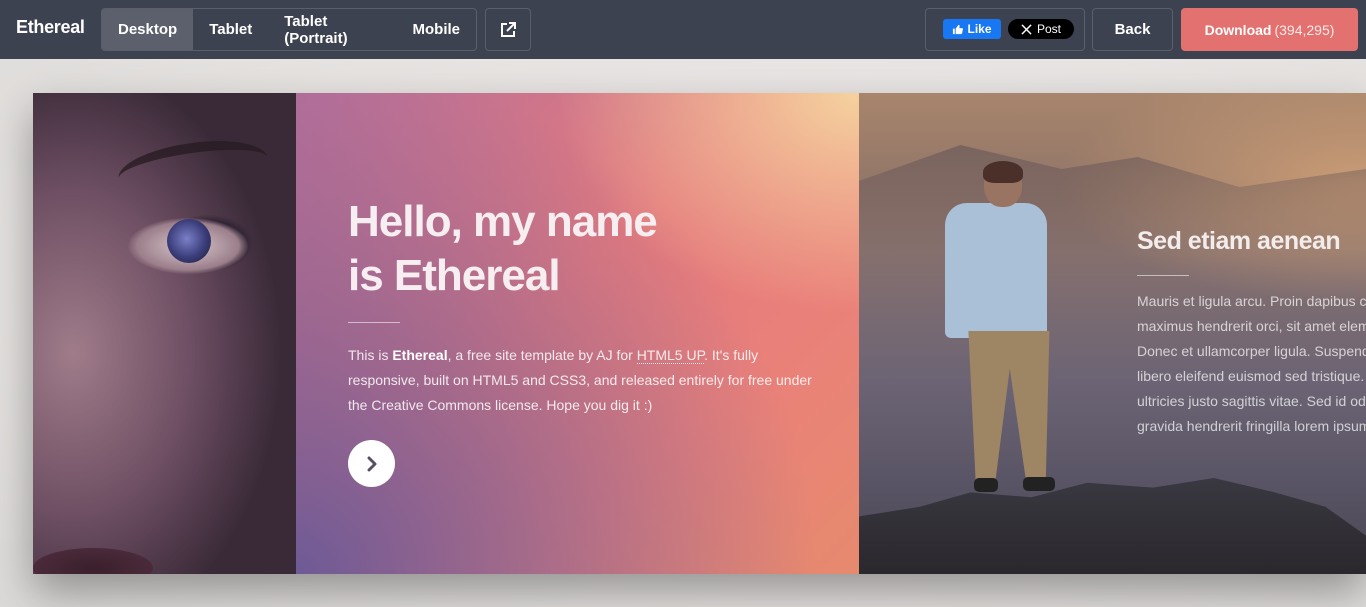 The width and height of the screenshot is (1366, 607). I want to click on device-mobile-button: Mobile, so click(437, 29).